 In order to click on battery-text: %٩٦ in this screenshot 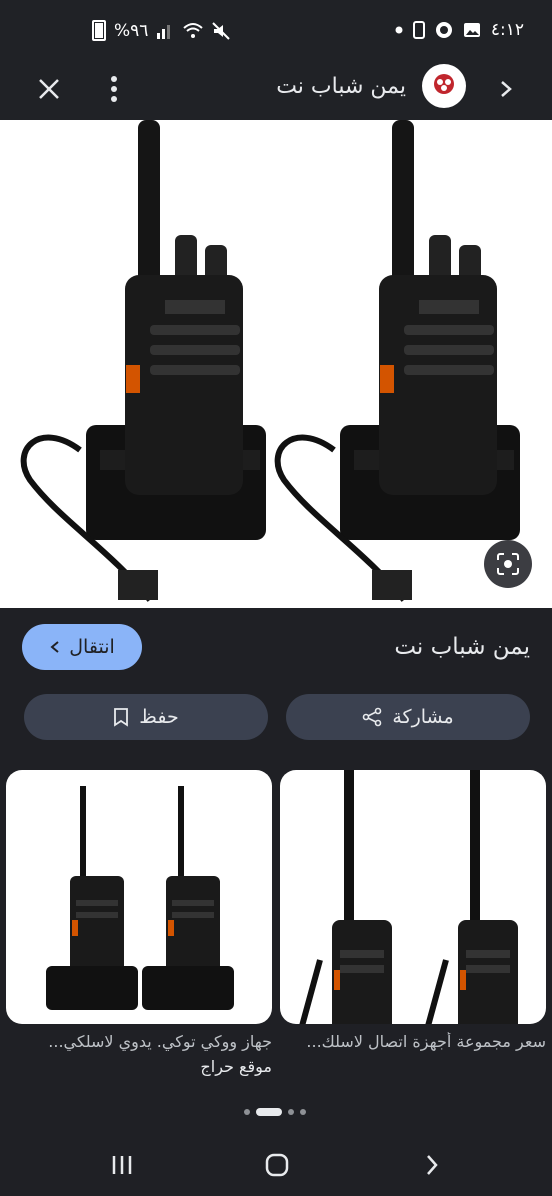, I will do `click(131, 30)`.